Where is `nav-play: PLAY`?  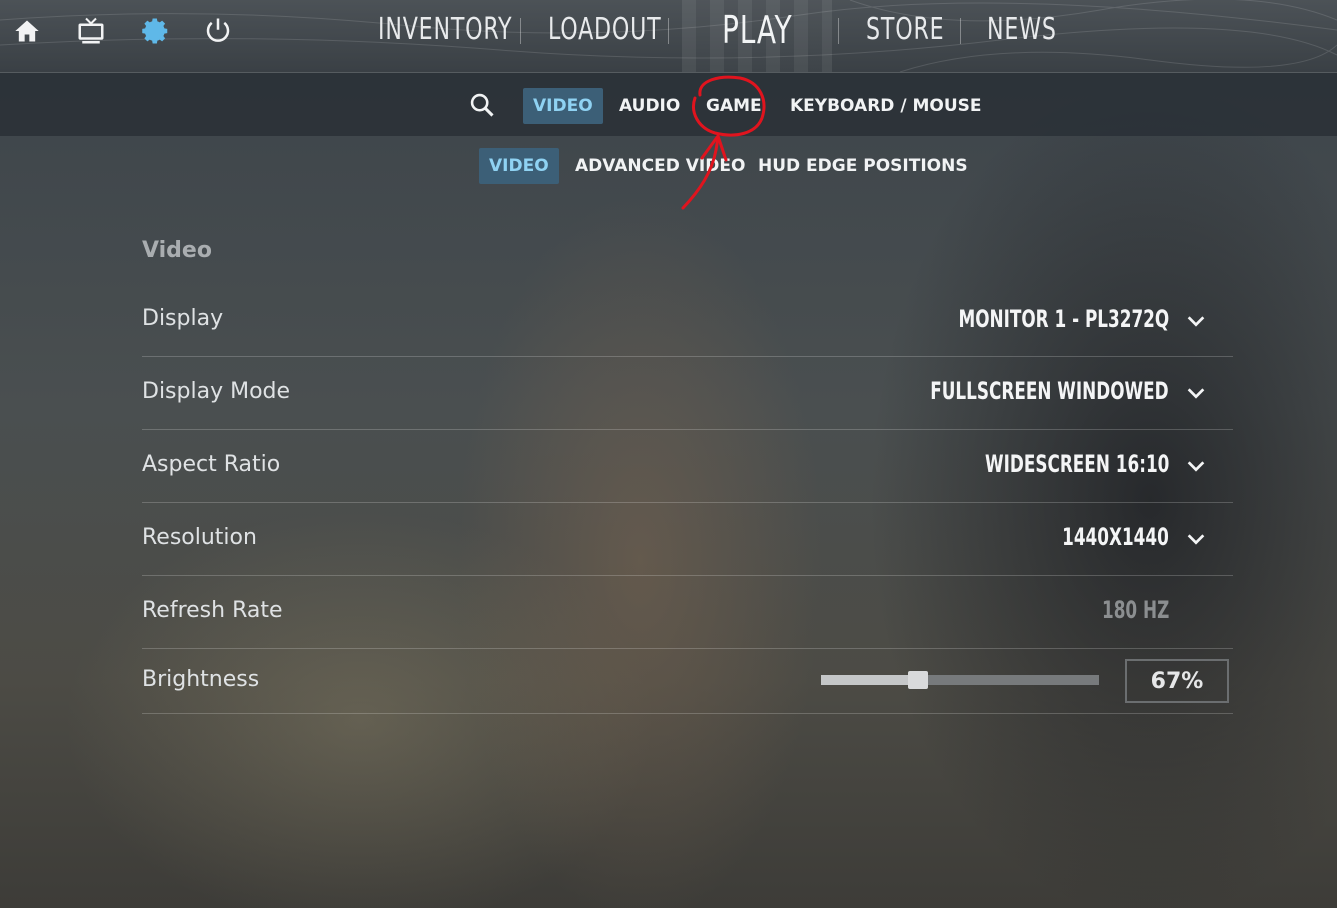
nav-play: PLAY is located at coordinates (757, 30).